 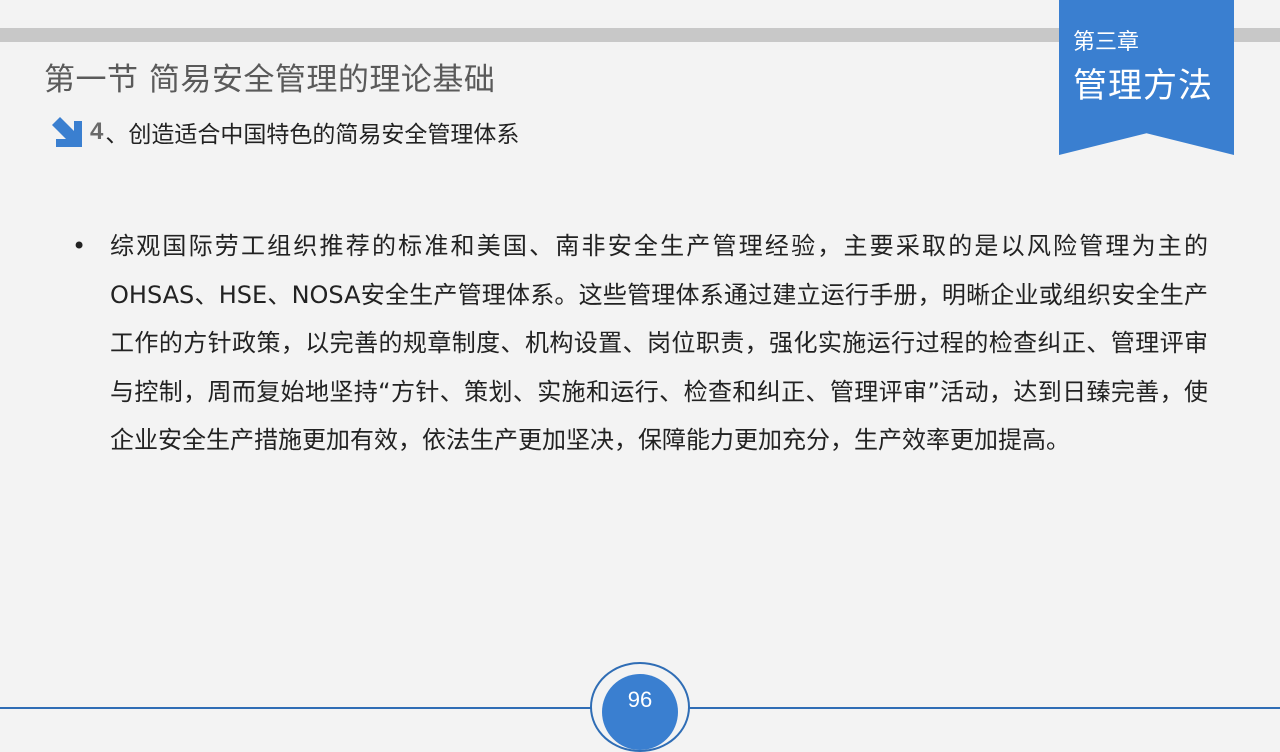 What do you see at coordinates (640, 712) in the screenshot?
I see `page-number: 96` at bounding box center [640, 712].